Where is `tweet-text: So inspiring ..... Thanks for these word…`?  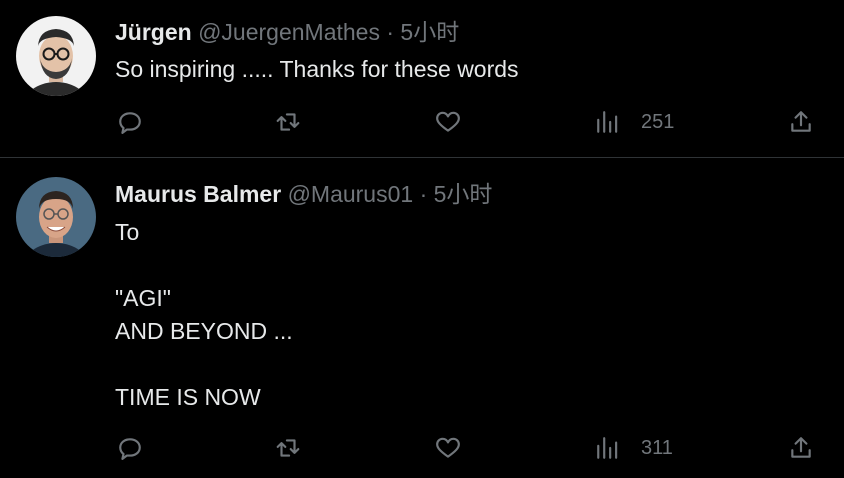 tweet-text: So inspiring ..... Thanks for these word… is located at coordinates (317, 69).